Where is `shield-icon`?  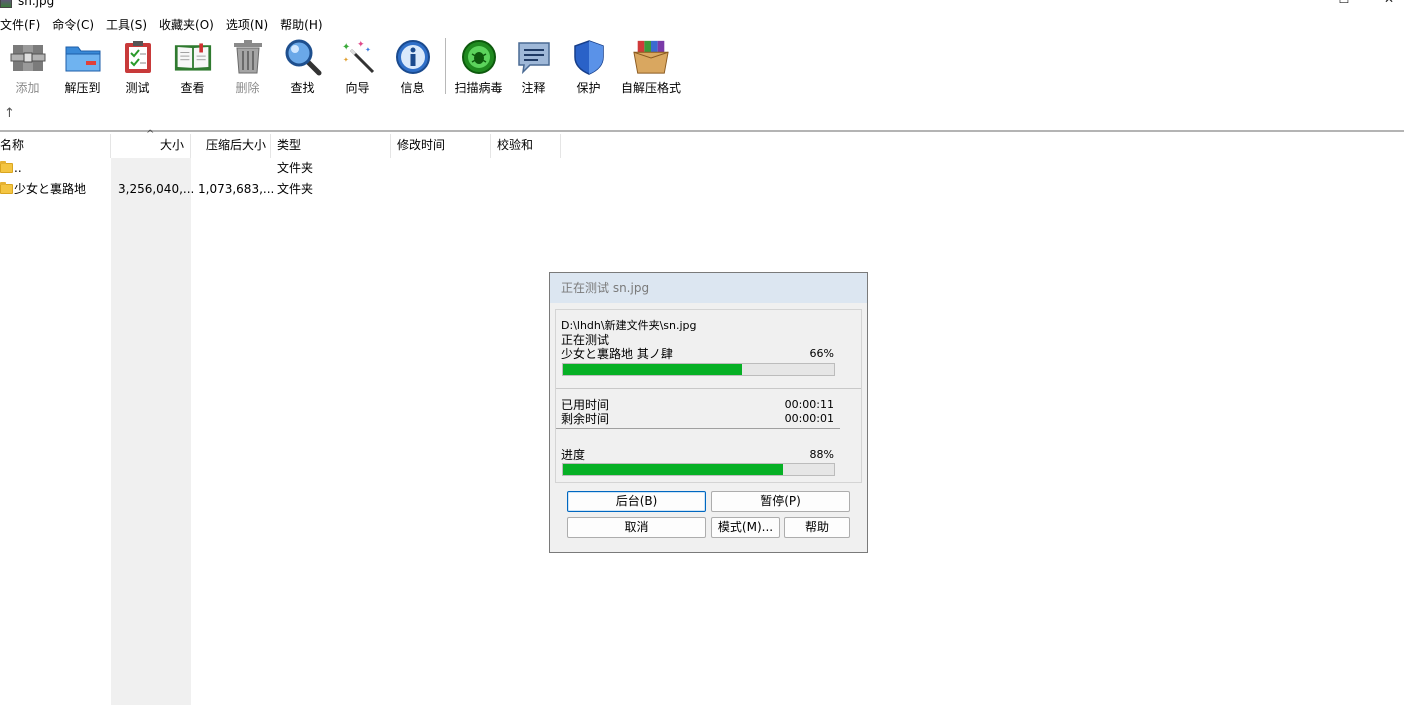 shield-icon is located at coordinates (589, 57).